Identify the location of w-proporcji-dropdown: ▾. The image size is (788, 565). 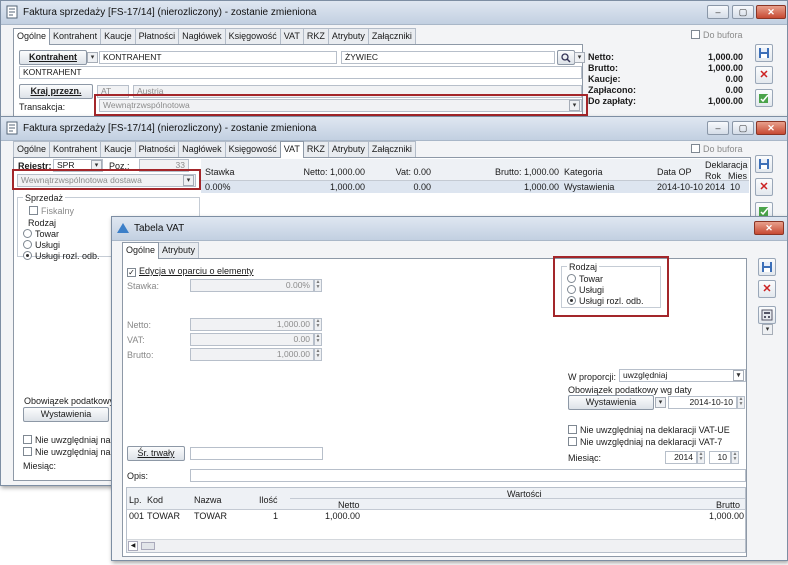
(738, 375).